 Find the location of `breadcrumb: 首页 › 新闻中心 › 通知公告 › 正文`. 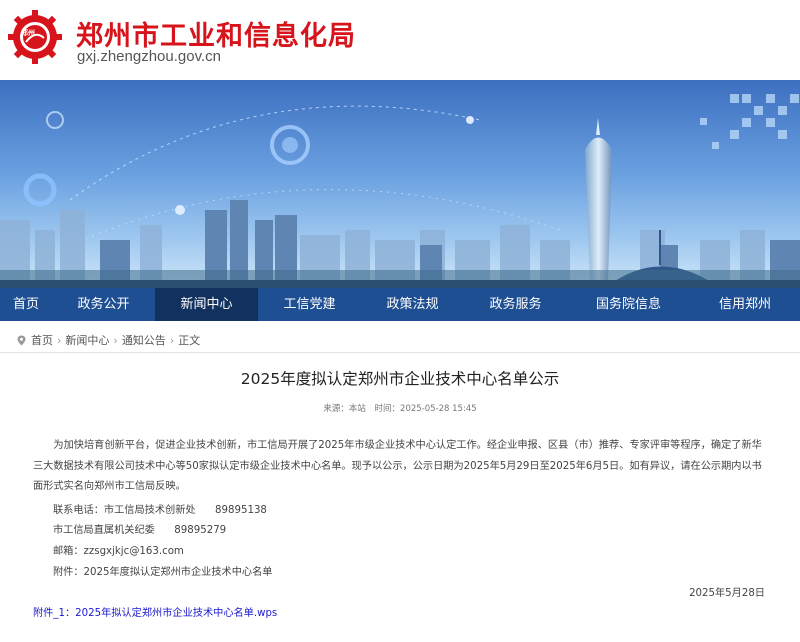

breadcrumb: 首页 › 新闻中心 › 通知公告 › 正文 is located at coordinates (108, 340).